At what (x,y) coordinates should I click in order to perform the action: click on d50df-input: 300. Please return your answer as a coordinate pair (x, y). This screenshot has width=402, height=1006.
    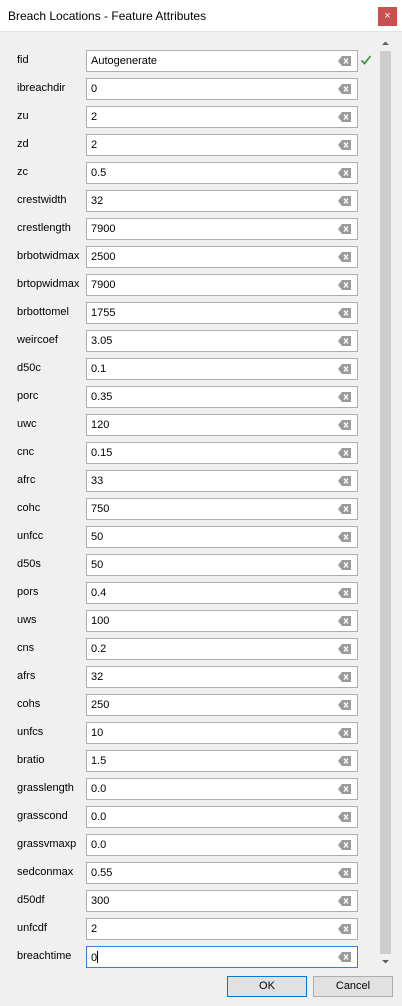
    Looking at the image, I should click on (222, 901).